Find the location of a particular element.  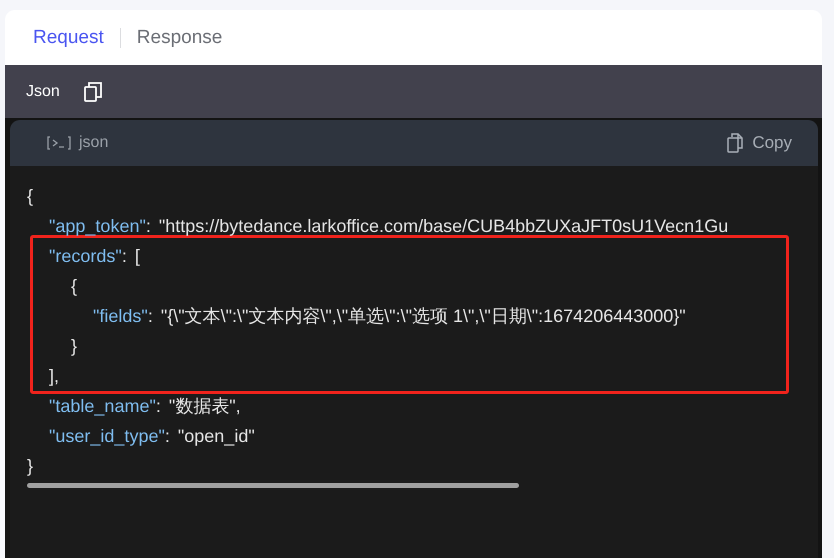

json-value: "{\"文本\":\"文本内容\",\"单选\":\"选项 1\",\"日期\":1674206443000}" is located at coordinates (423, 316).